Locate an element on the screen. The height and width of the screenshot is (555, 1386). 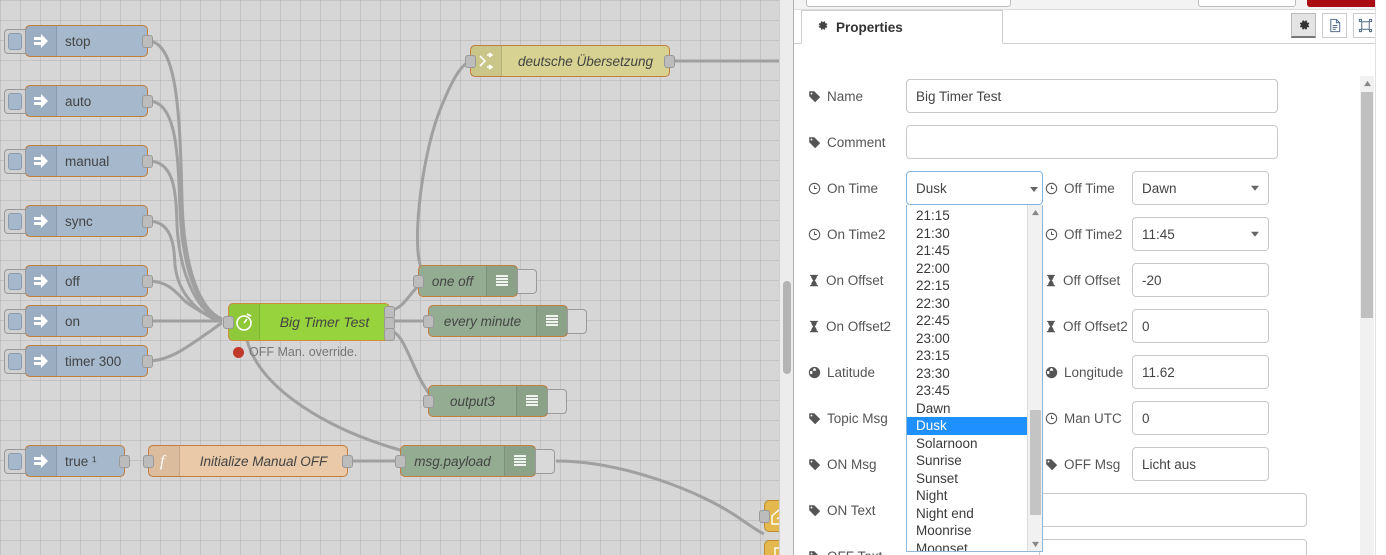
dropdown-scrollbar-thumb is located at coordinates (1035, 462).